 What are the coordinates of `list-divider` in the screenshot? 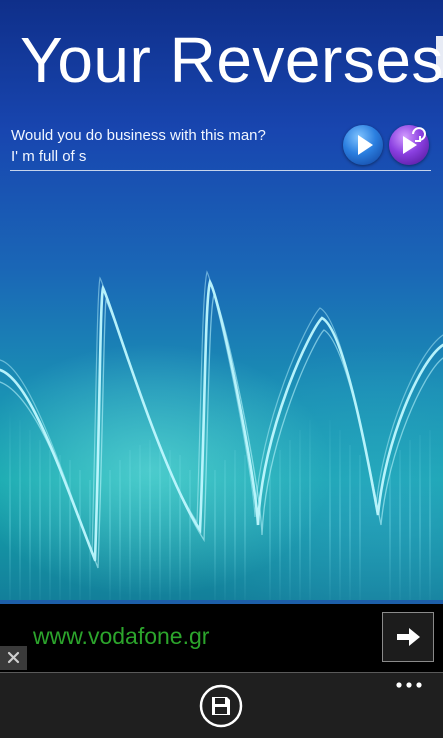 It's located at (220, 170).